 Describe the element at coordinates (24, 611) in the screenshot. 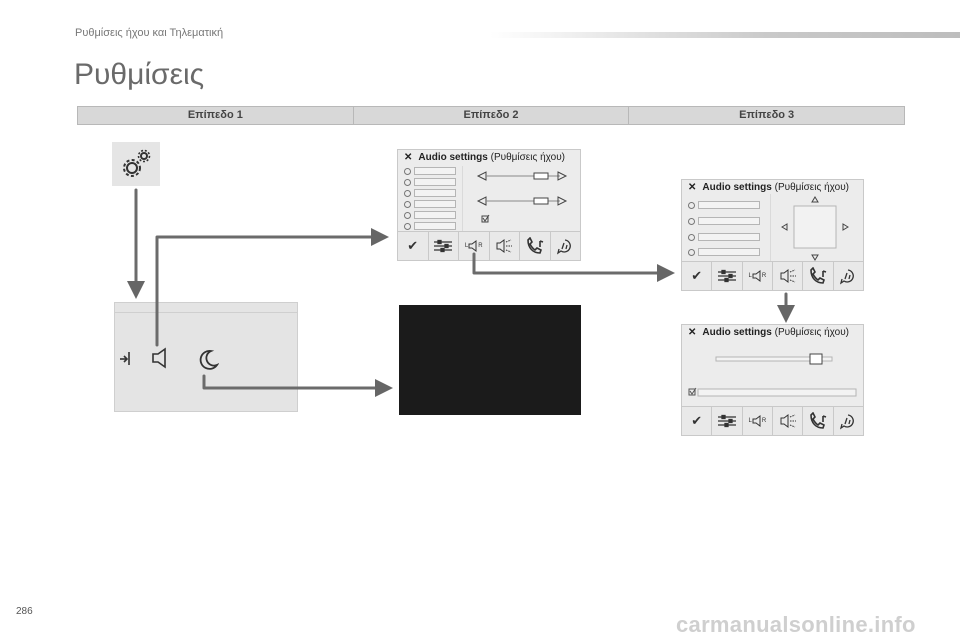

I see `page-number: 286` at that location.